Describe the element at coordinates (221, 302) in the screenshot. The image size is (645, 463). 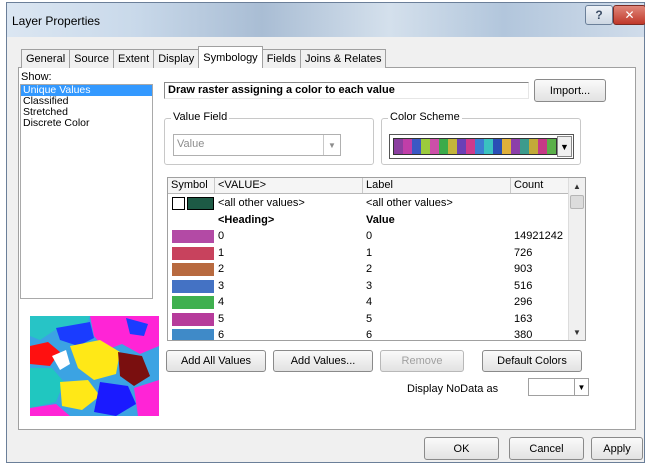
I see `cell-value: 4` at that location.